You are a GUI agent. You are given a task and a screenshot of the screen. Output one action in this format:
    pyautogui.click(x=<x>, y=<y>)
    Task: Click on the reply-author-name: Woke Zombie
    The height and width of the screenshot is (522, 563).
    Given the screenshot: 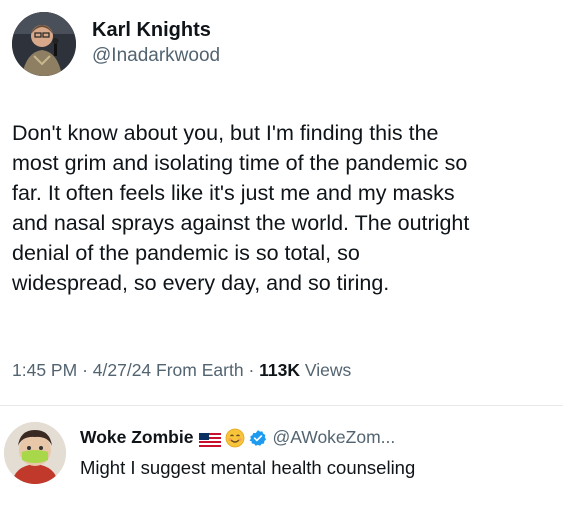 What is the action you would take?
    pyautogui.click(x=136, y=437)
    